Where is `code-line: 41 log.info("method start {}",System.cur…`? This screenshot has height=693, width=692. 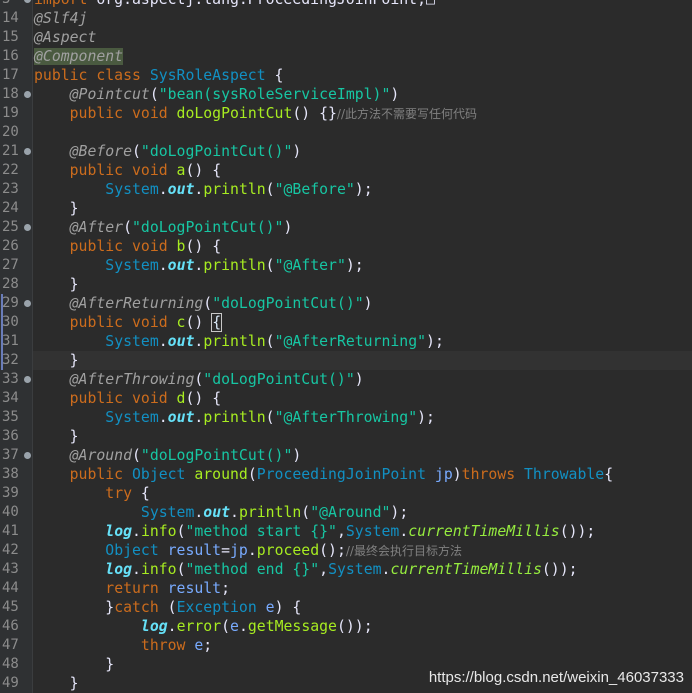 code-line: 41 log.info("method start {}",System.cur… is located at coordinates (346, 531).